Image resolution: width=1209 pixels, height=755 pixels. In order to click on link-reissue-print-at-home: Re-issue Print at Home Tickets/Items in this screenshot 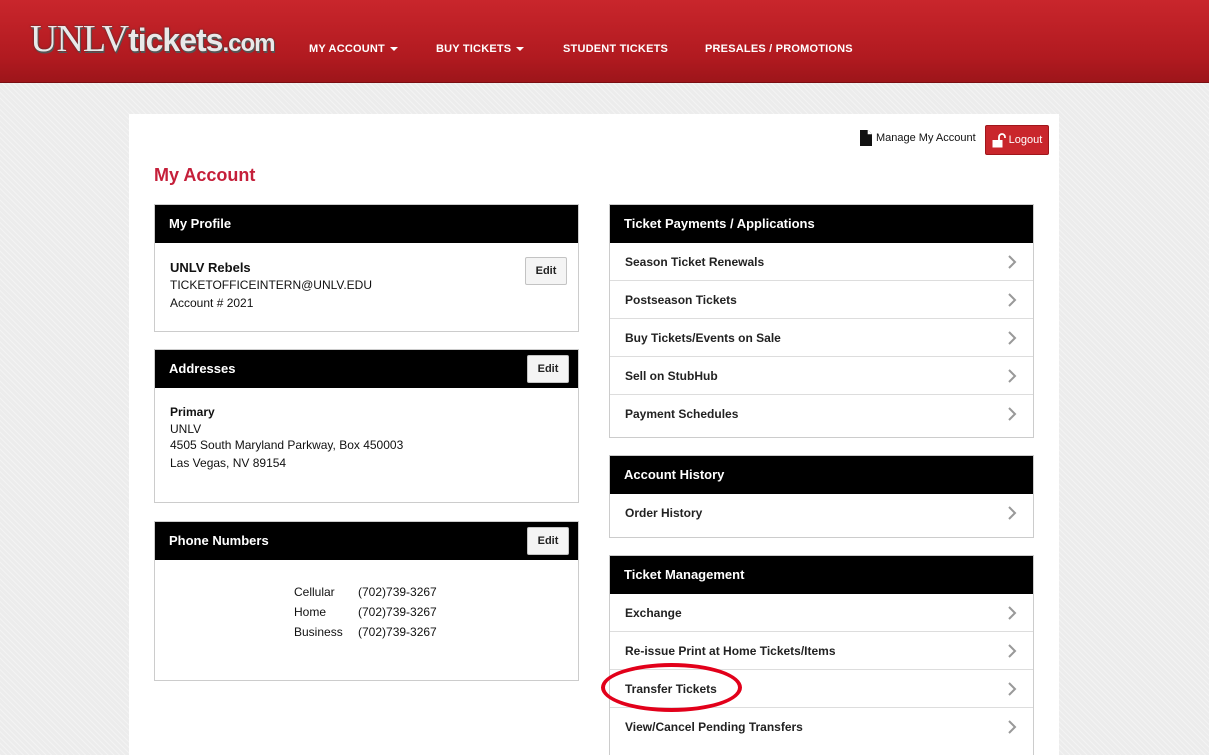, I will do `click(821, 651)`.